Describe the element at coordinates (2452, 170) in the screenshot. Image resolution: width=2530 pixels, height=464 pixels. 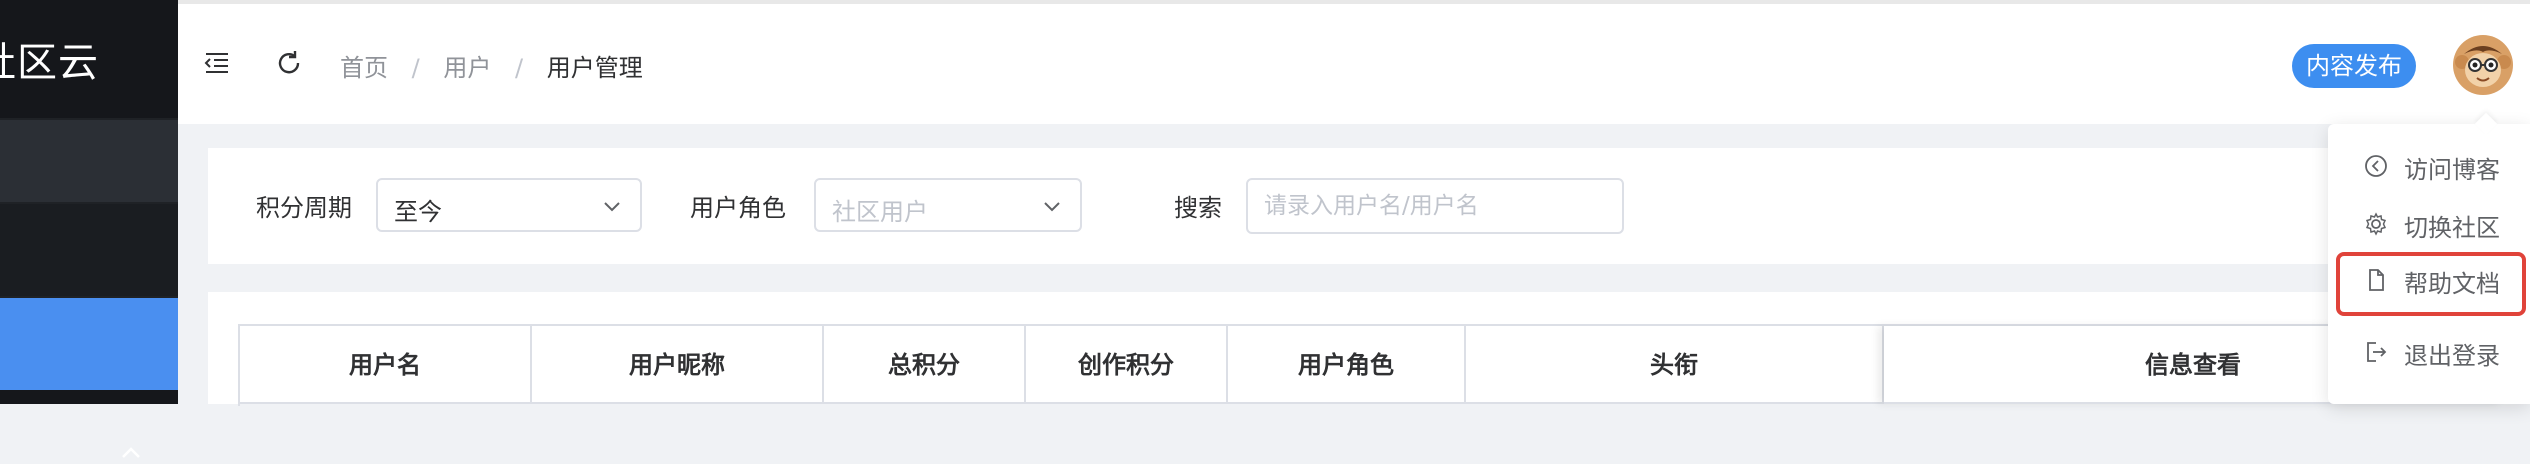
I see `menu-item-label: 访问博客` at that location.